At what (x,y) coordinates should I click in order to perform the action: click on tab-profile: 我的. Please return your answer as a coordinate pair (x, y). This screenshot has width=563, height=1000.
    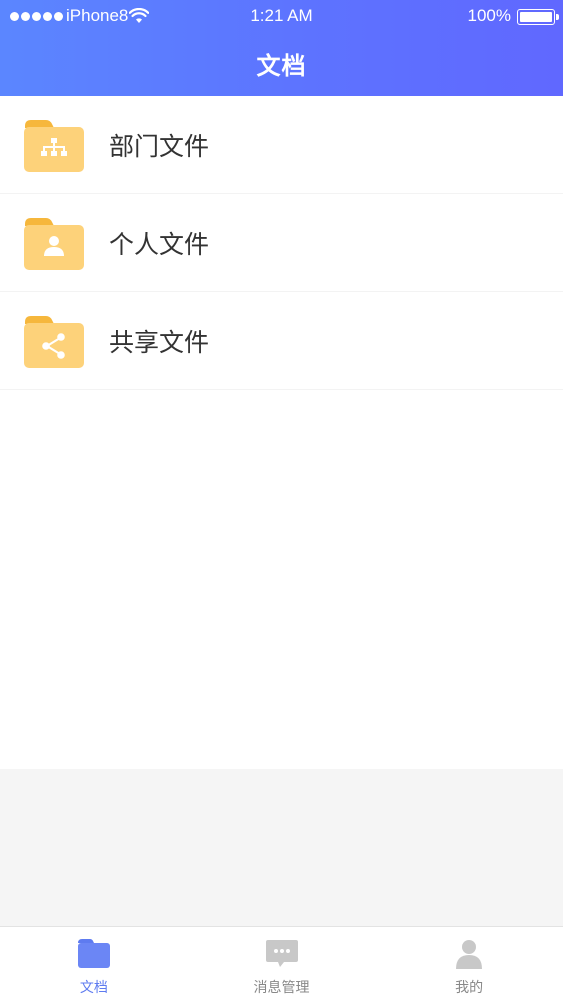
    Looking at the image, I should click on (469, 963).